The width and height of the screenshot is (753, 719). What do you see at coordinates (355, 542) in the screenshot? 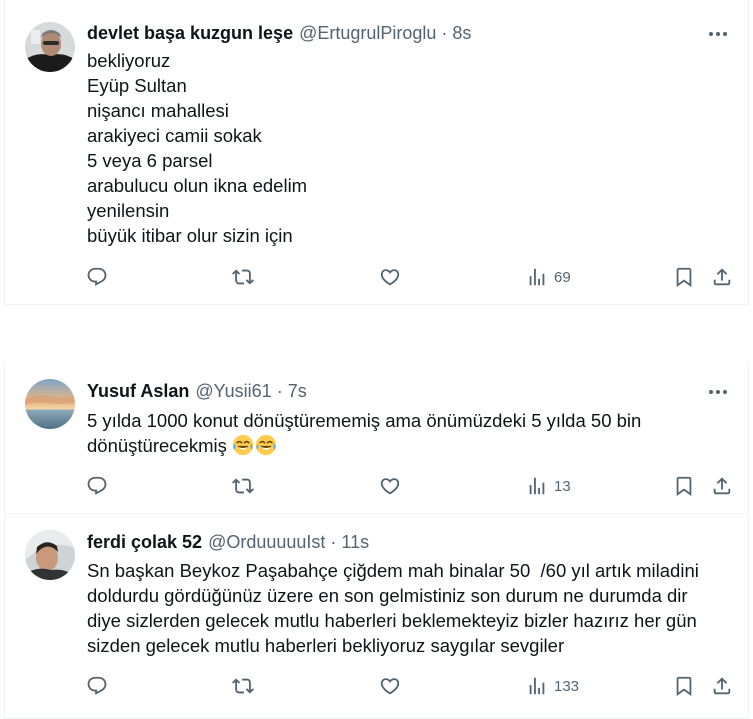
I see `timestamp: 11s` at bounding box center [355, 542].